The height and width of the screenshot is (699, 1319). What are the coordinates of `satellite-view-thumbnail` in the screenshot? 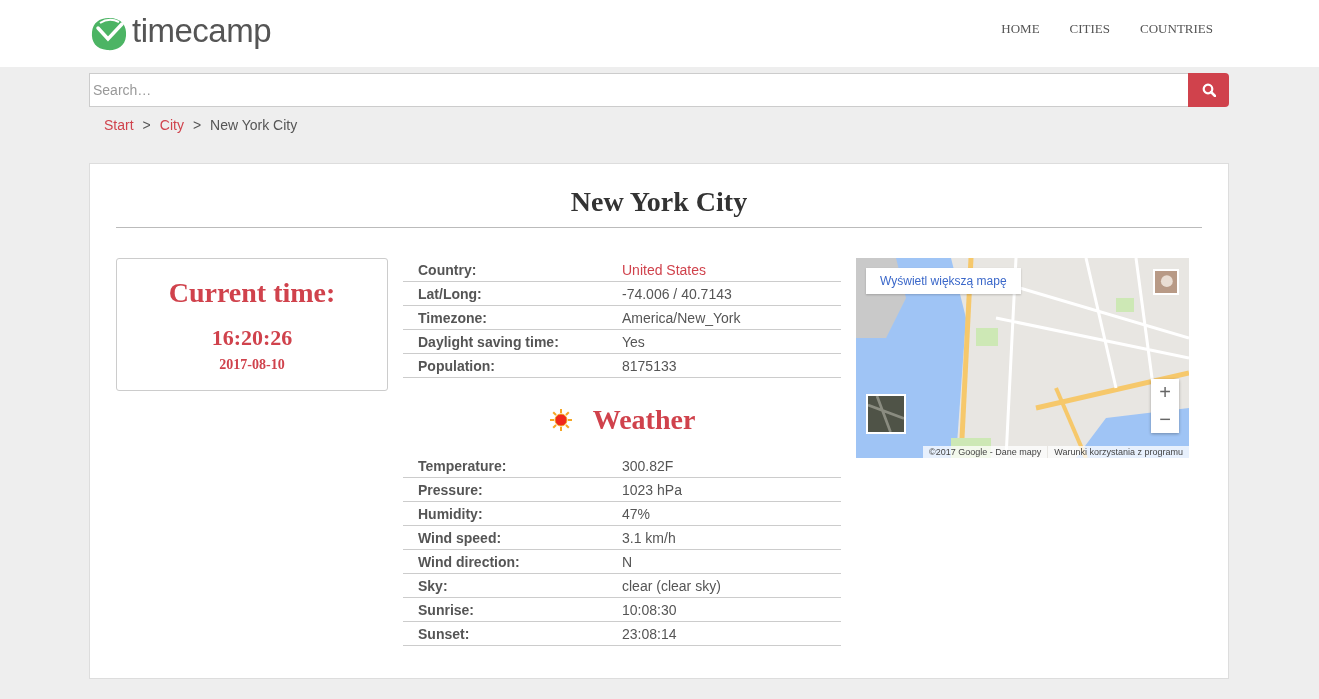 It's located at (886, 414).